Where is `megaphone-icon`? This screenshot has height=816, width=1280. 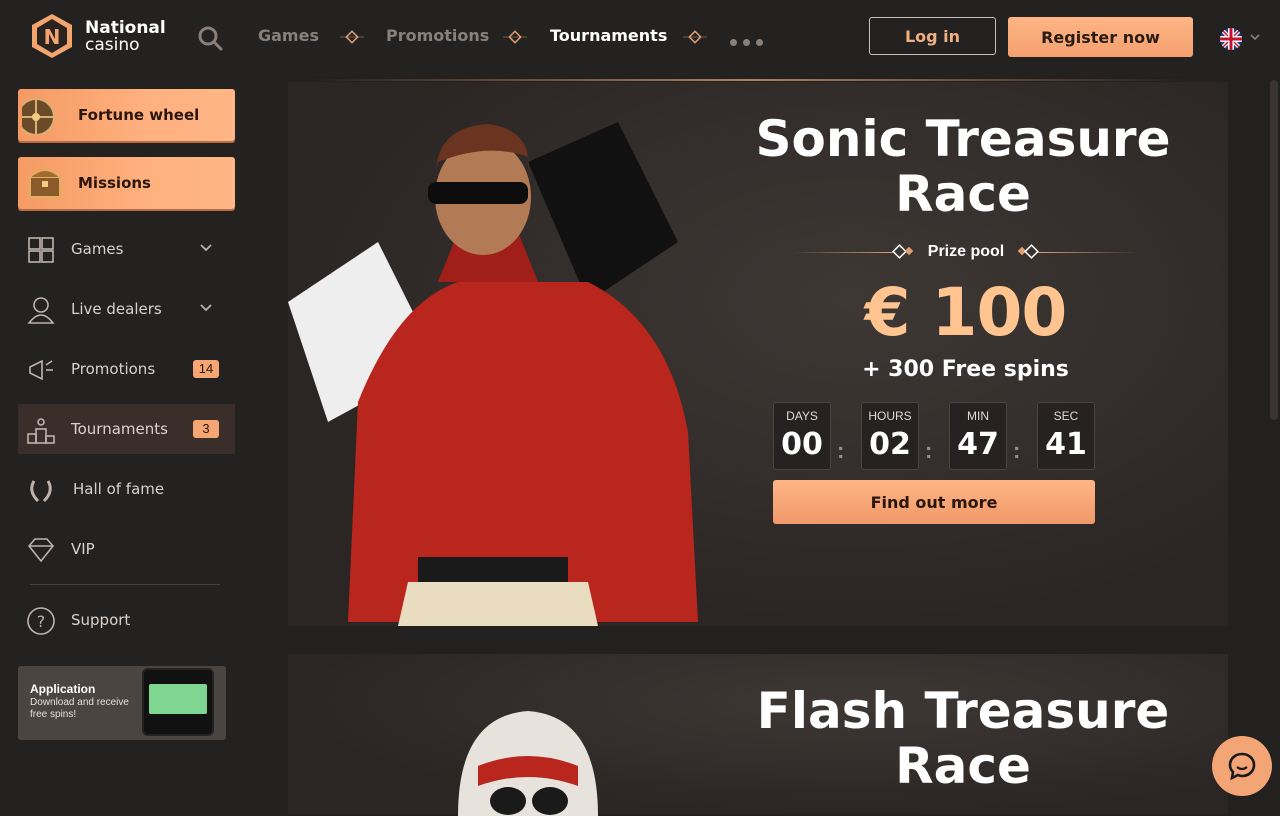
megaphone-icon is located at coordinates (41, 370).